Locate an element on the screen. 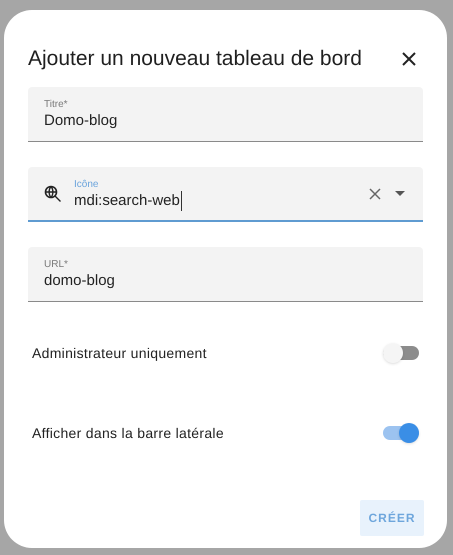 The width and height of the screenshot is (453, 555). input-field: Icône mdi:search-web is located at coordinates (225, 194).